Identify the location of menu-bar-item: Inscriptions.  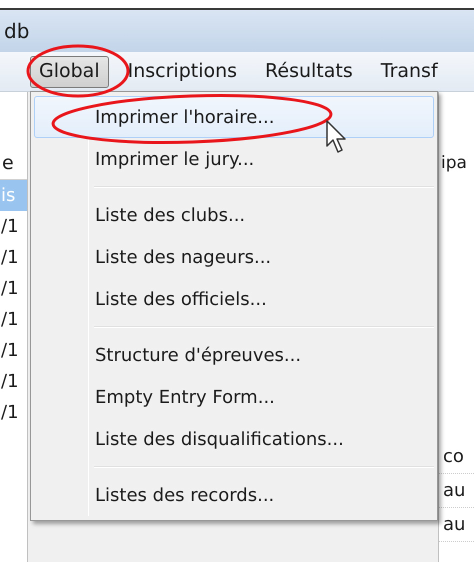
(182, 72).